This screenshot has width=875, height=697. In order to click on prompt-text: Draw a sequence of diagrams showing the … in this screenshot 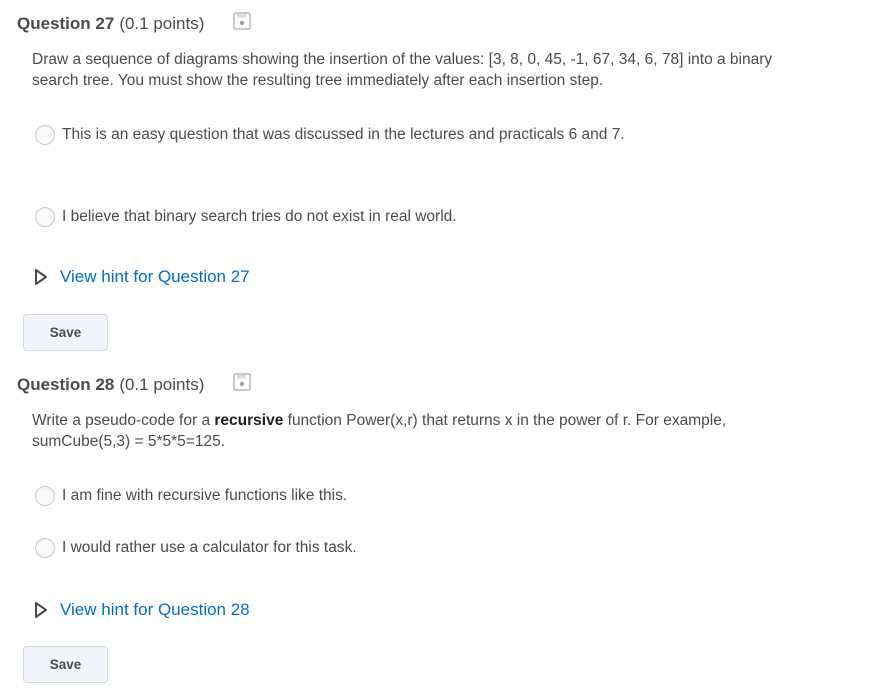, I will do `click(402, 70)`.